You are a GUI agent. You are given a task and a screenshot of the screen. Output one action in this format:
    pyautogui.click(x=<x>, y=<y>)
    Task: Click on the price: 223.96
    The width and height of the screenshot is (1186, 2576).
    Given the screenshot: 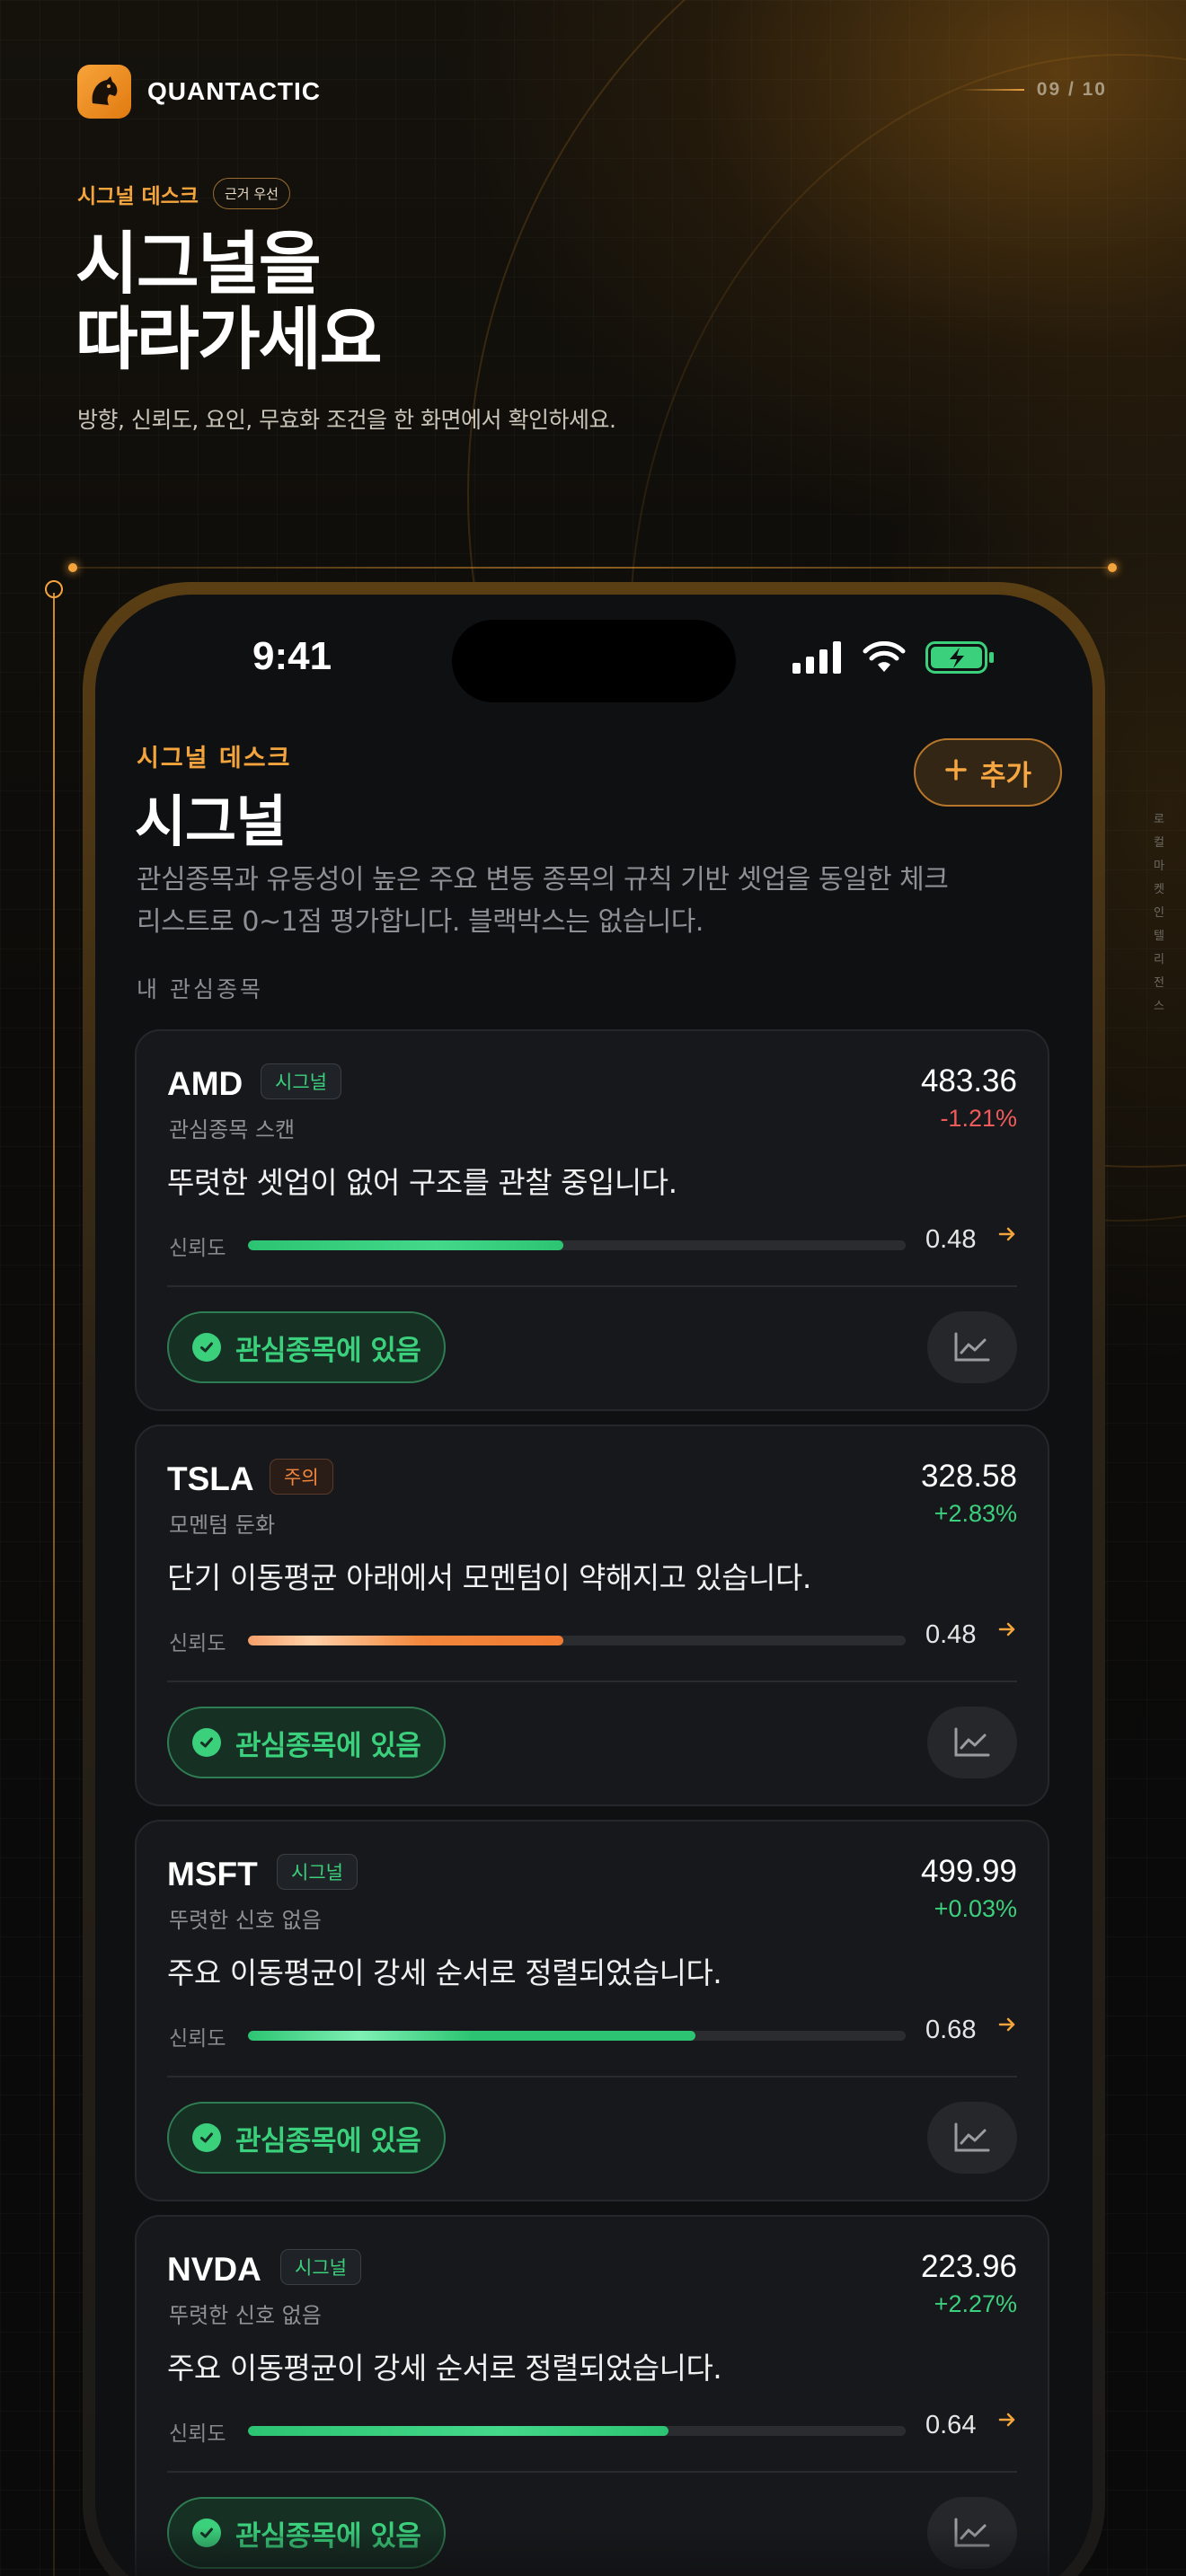 What is the action you would take?
    pyautogui.click(x=968, y=2266)
    